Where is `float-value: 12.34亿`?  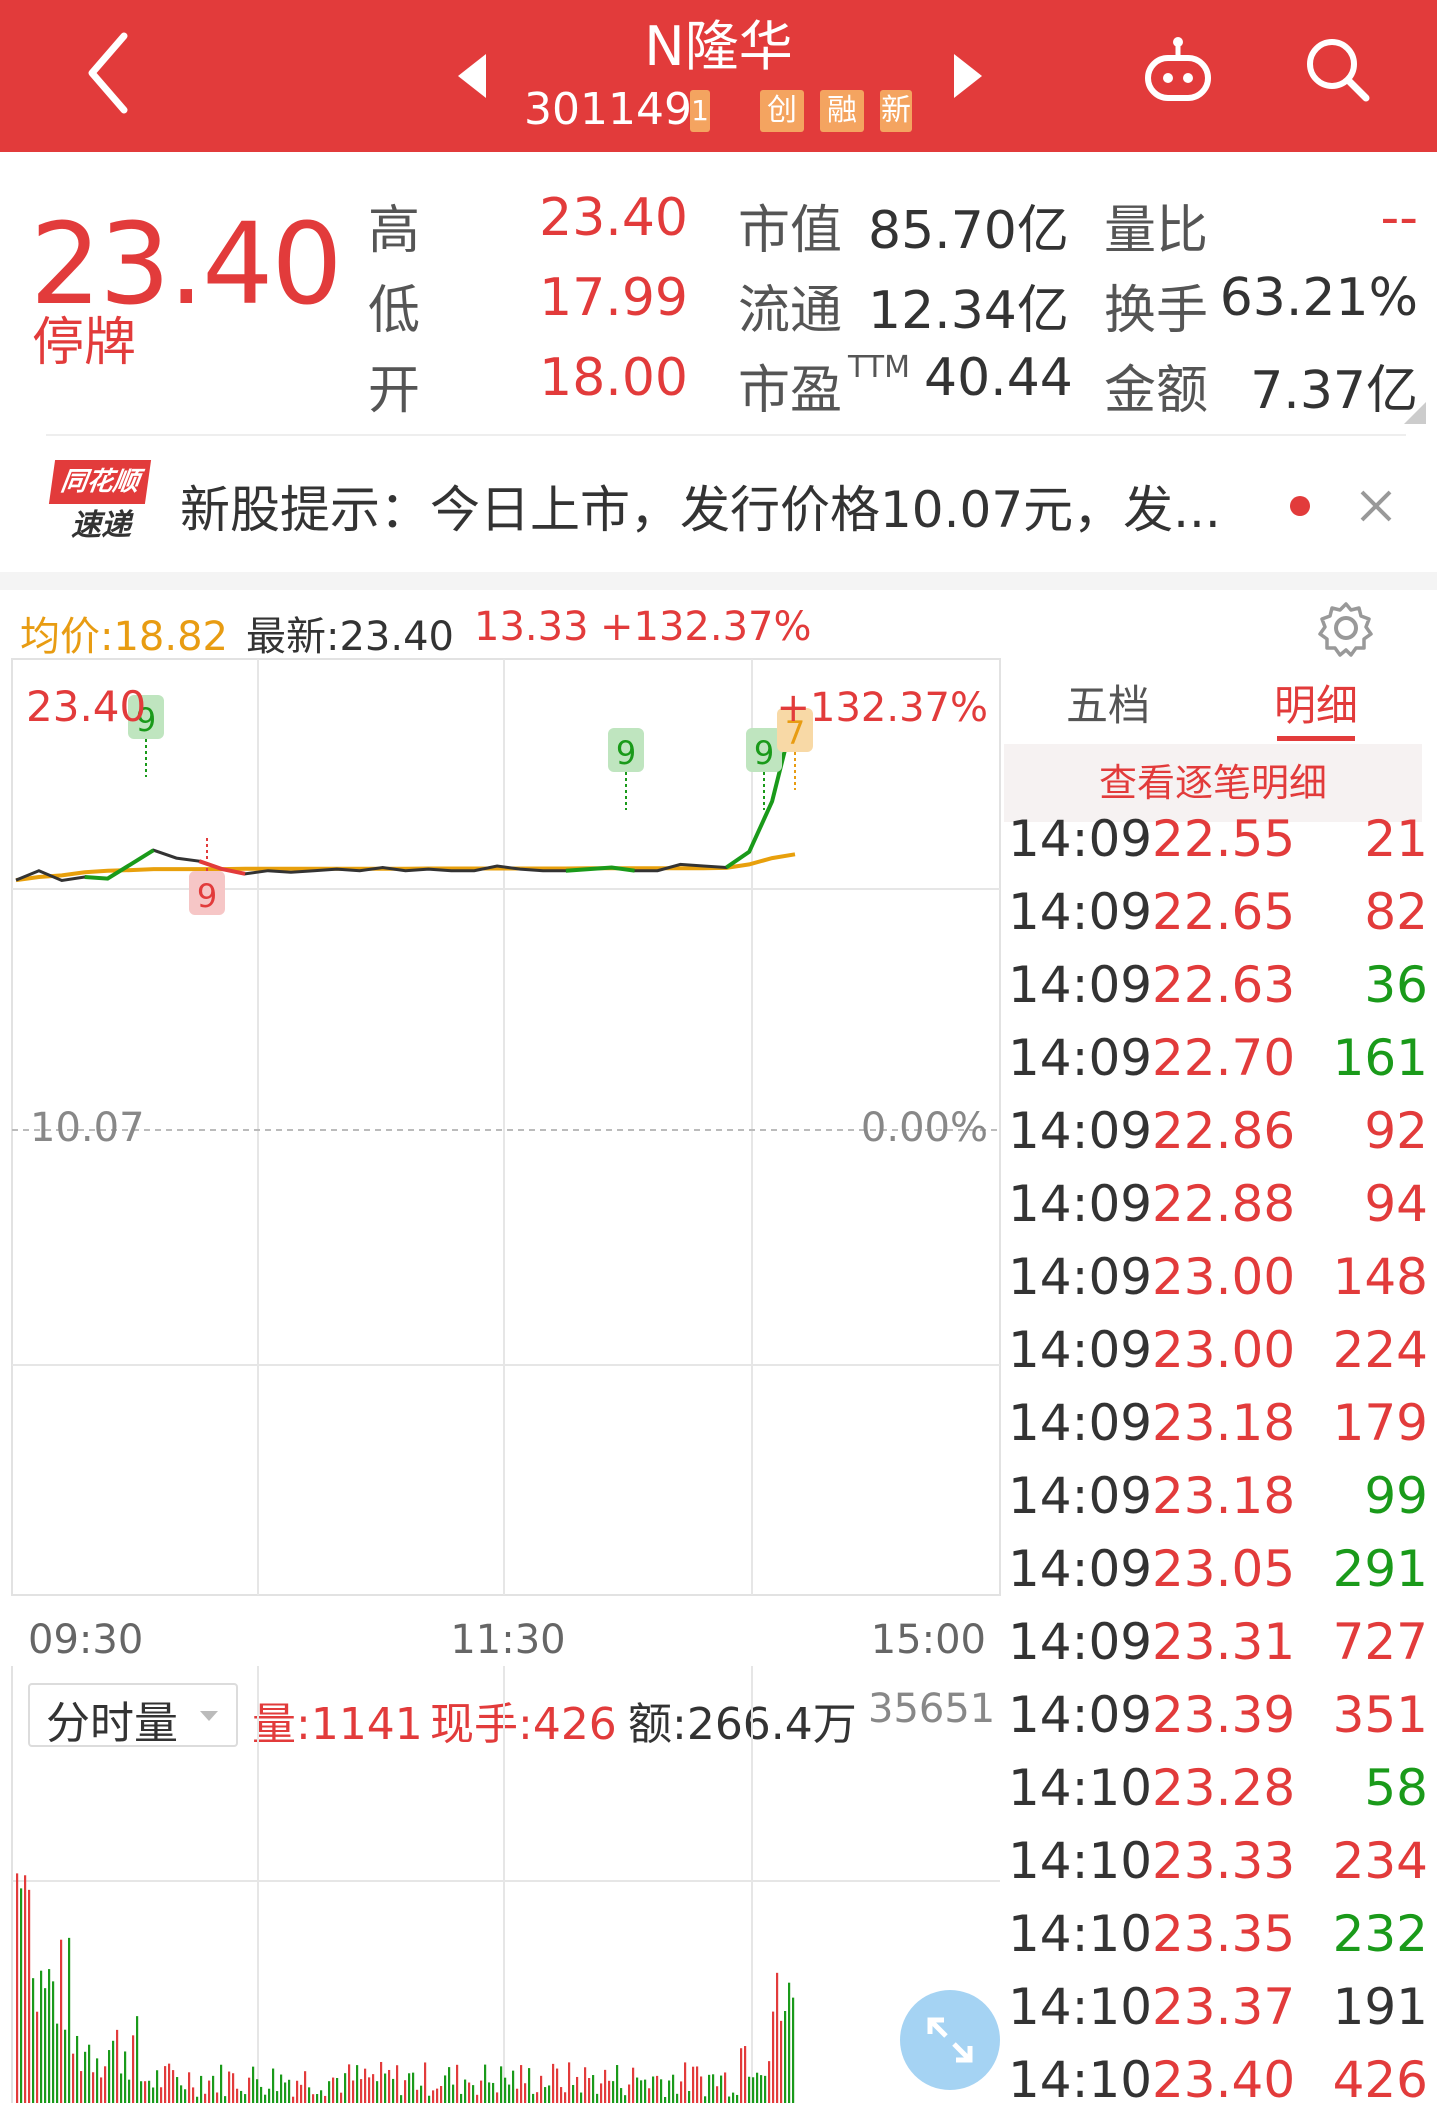 float-value: 12.34亿 is located at coordinates (968, 311).